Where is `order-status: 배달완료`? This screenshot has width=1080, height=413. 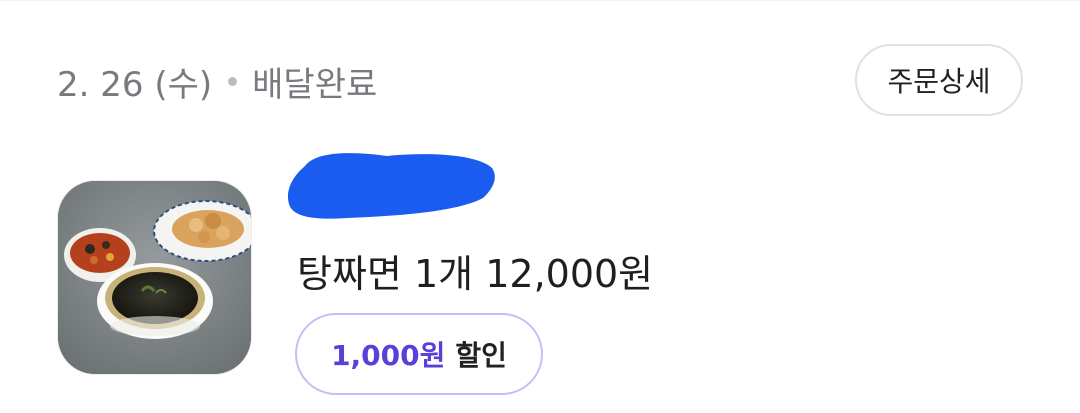 order-status: 배달완료 is located at coordinates (315, 84).